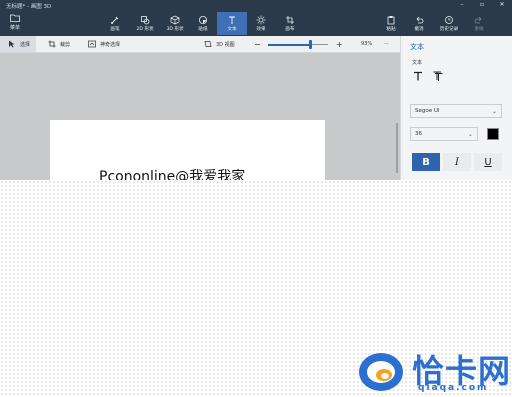  Describe the element at coordinates (457, 162) in the screenshot. I see `italic-button: I` at that location.